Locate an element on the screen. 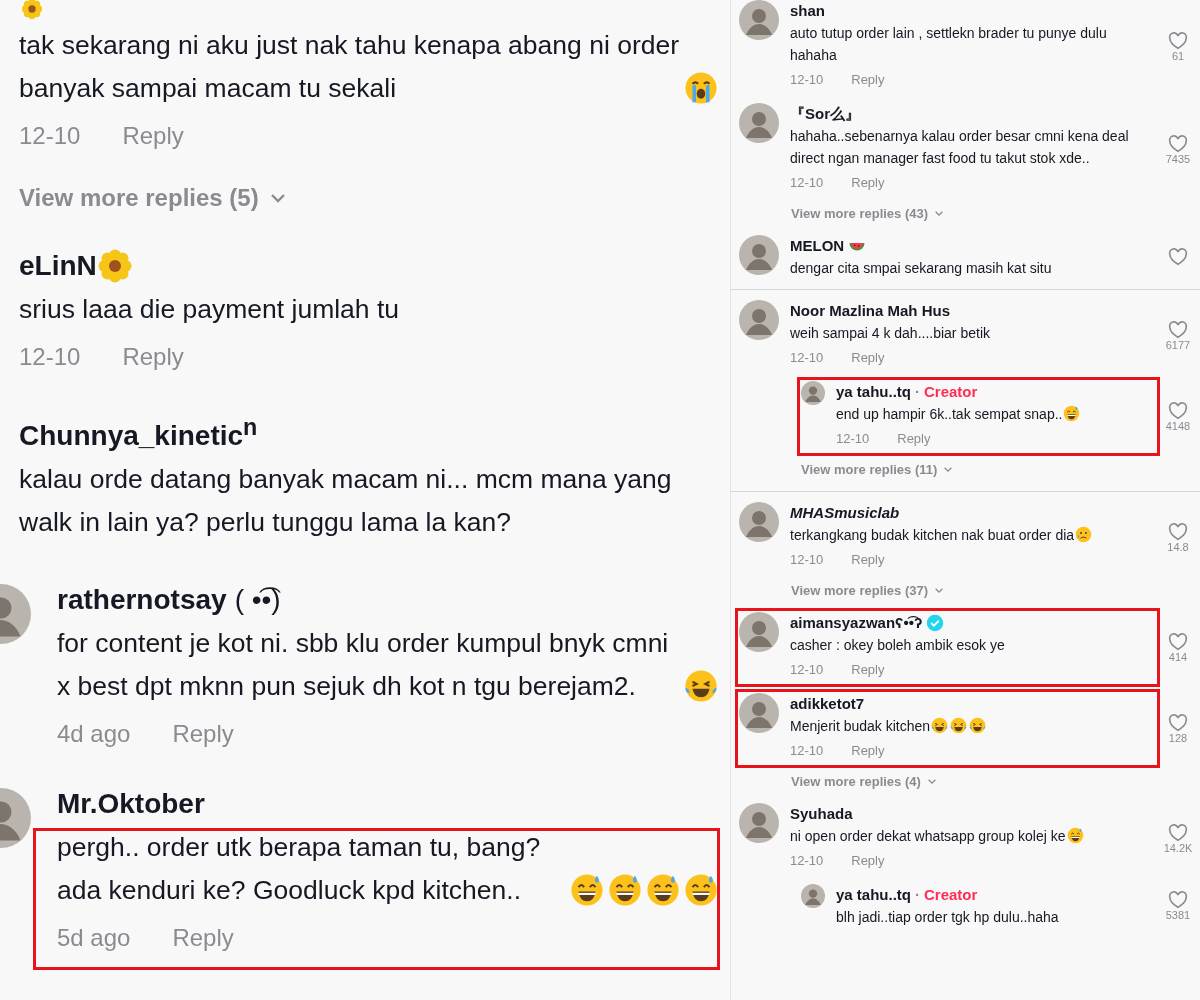  comment-text: dengar cita smpai sekarang masih kat situ is located at coordinates (921, 268).